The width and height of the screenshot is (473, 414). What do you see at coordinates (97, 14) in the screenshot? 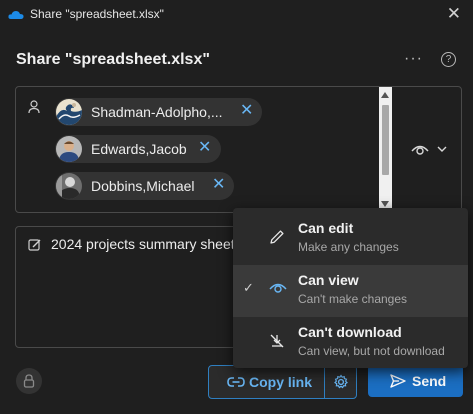
I see `window-title: Share "spreadsheet.xlsx"` at bounding box center [97, 14].